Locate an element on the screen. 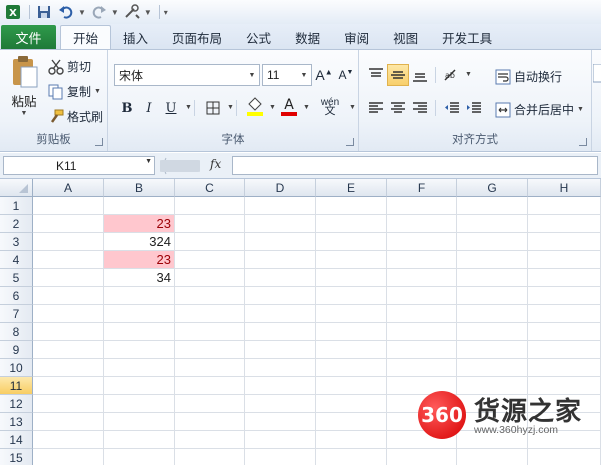 The height and width of the screenshot is (465, 601). cell-b3: 324 is located at coordinates (139, 241).